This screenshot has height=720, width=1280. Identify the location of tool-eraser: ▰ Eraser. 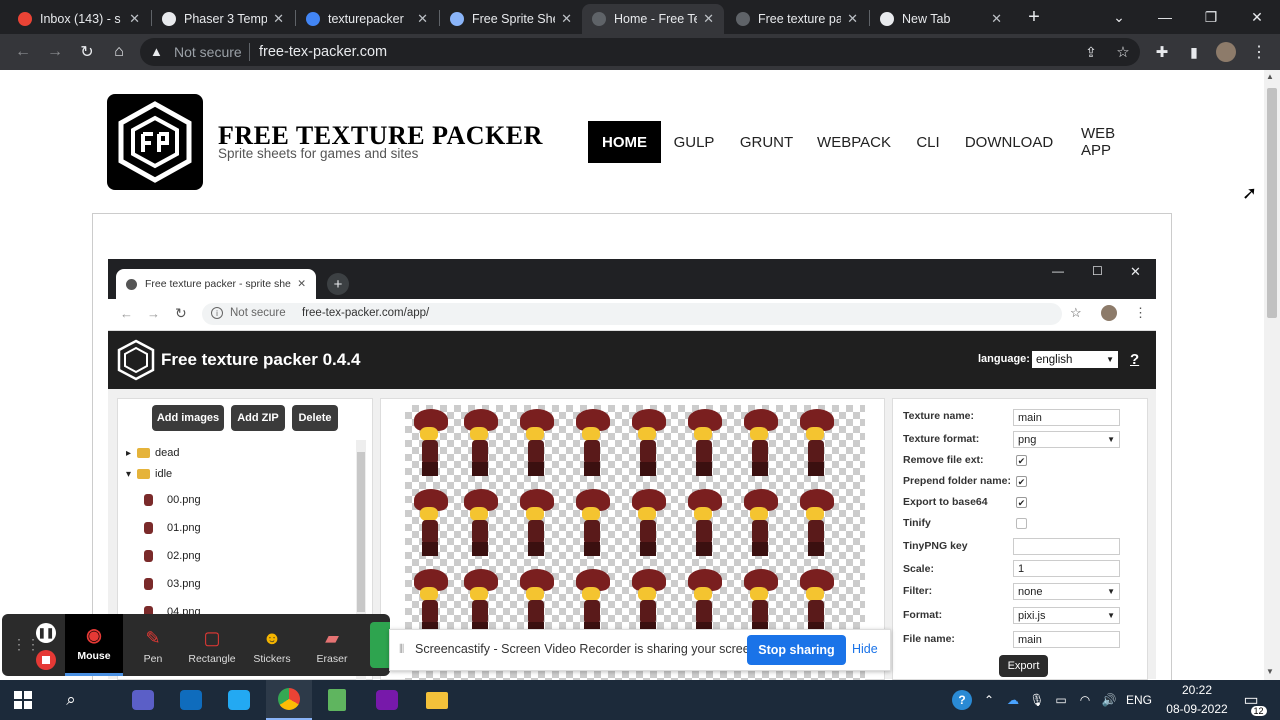
(332, 645).